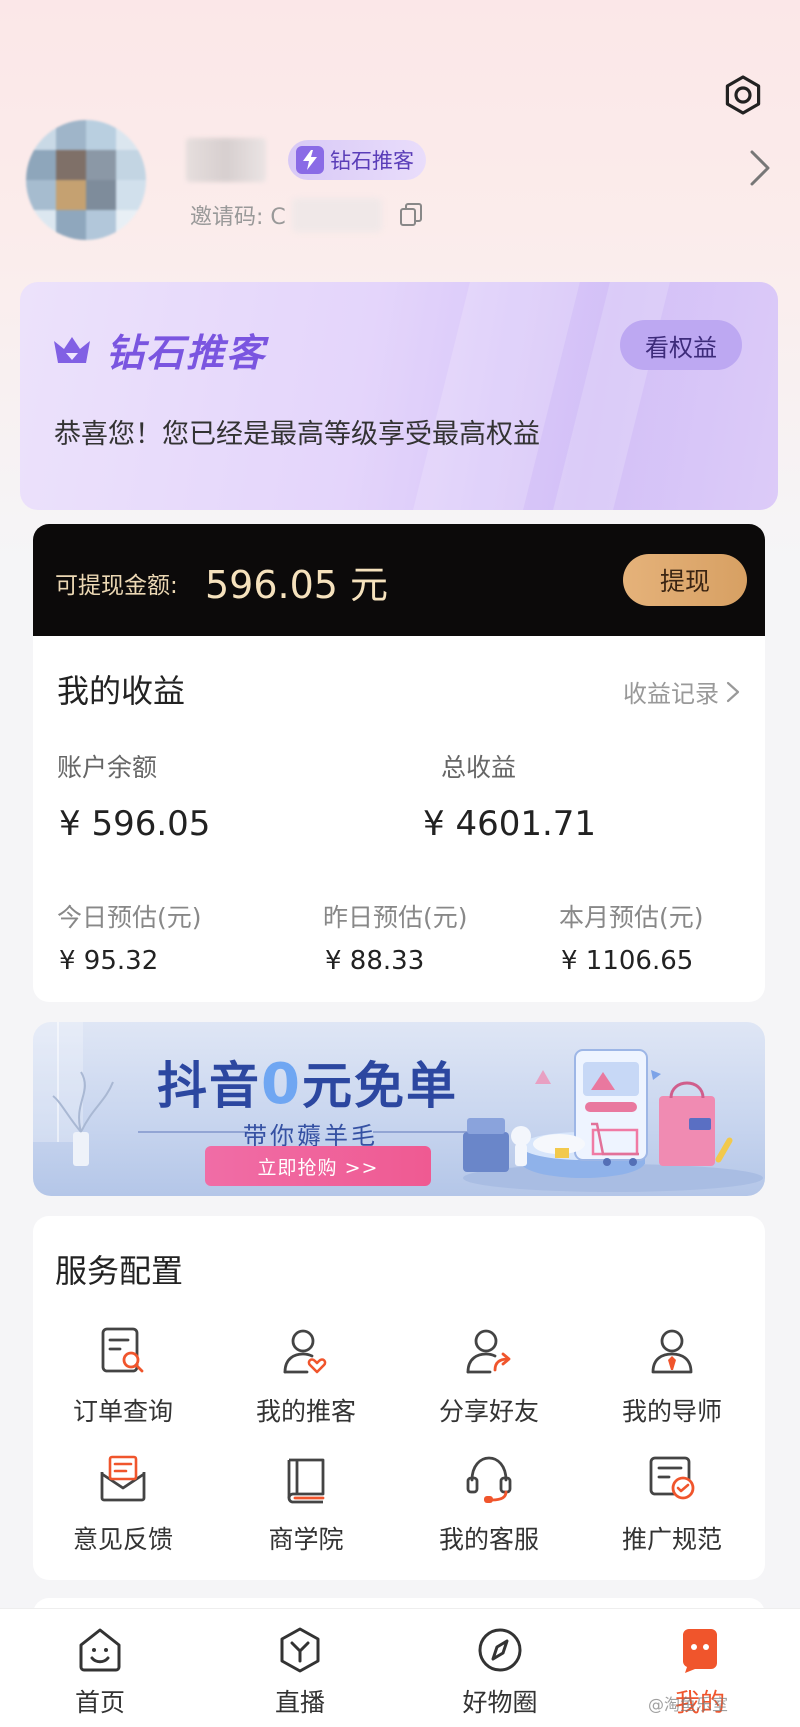 The width and height of the screenshot is (800, 1727). What do you see at coordinates (699, 1651) in the screenshot?
I see `mine-icon` at bounding box center [699, 1651].